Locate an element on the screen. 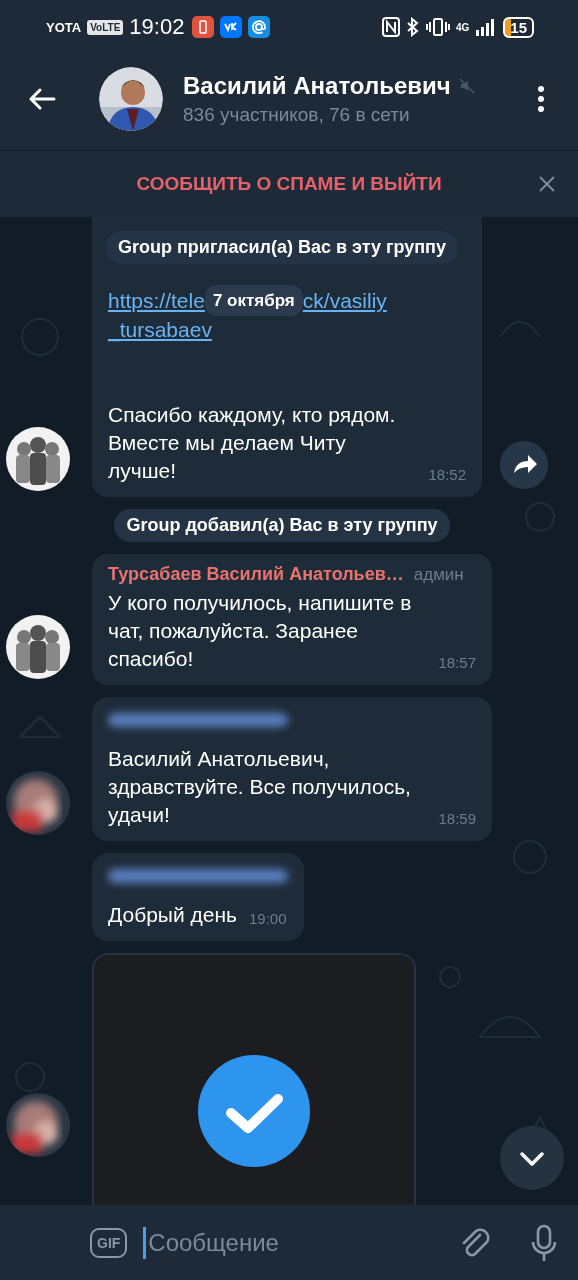 This screenshot has height=1280, width=578. report-spam-button: СООБЩИТЬ О СПАМЕ И ВЫЙТИ is located at coordinates (289, 184).